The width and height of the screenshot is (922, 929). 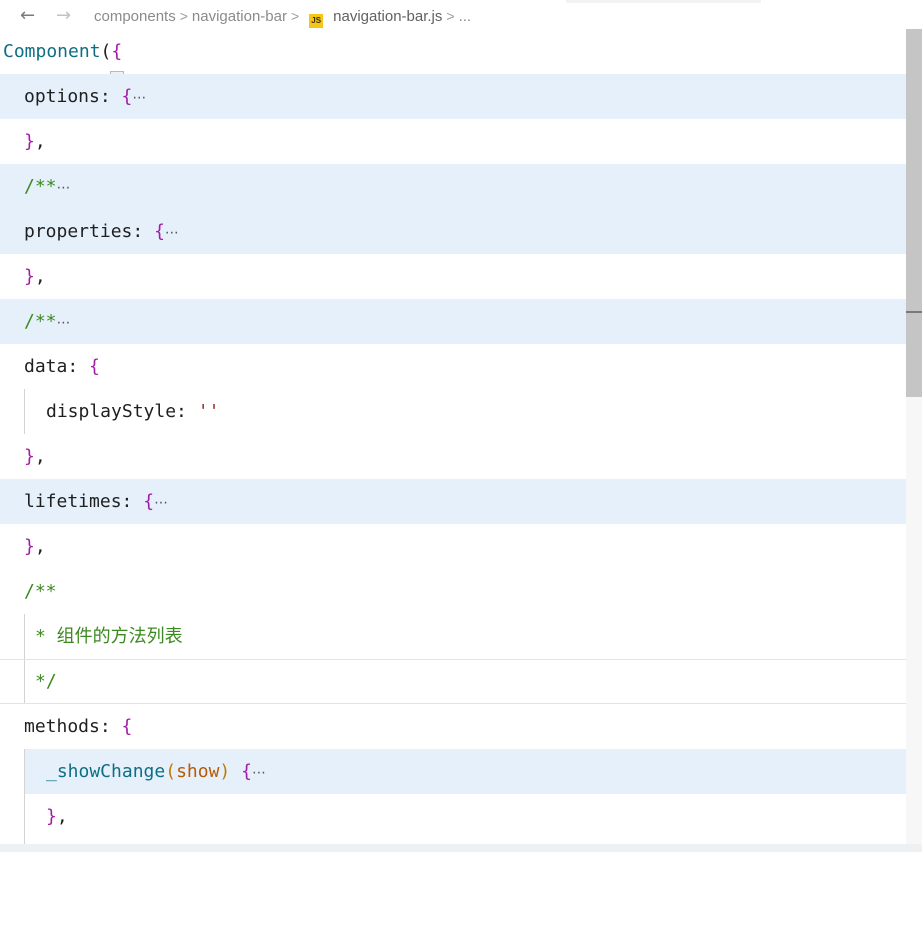 I want to click on tab-underline, so click(x=283, y=2).